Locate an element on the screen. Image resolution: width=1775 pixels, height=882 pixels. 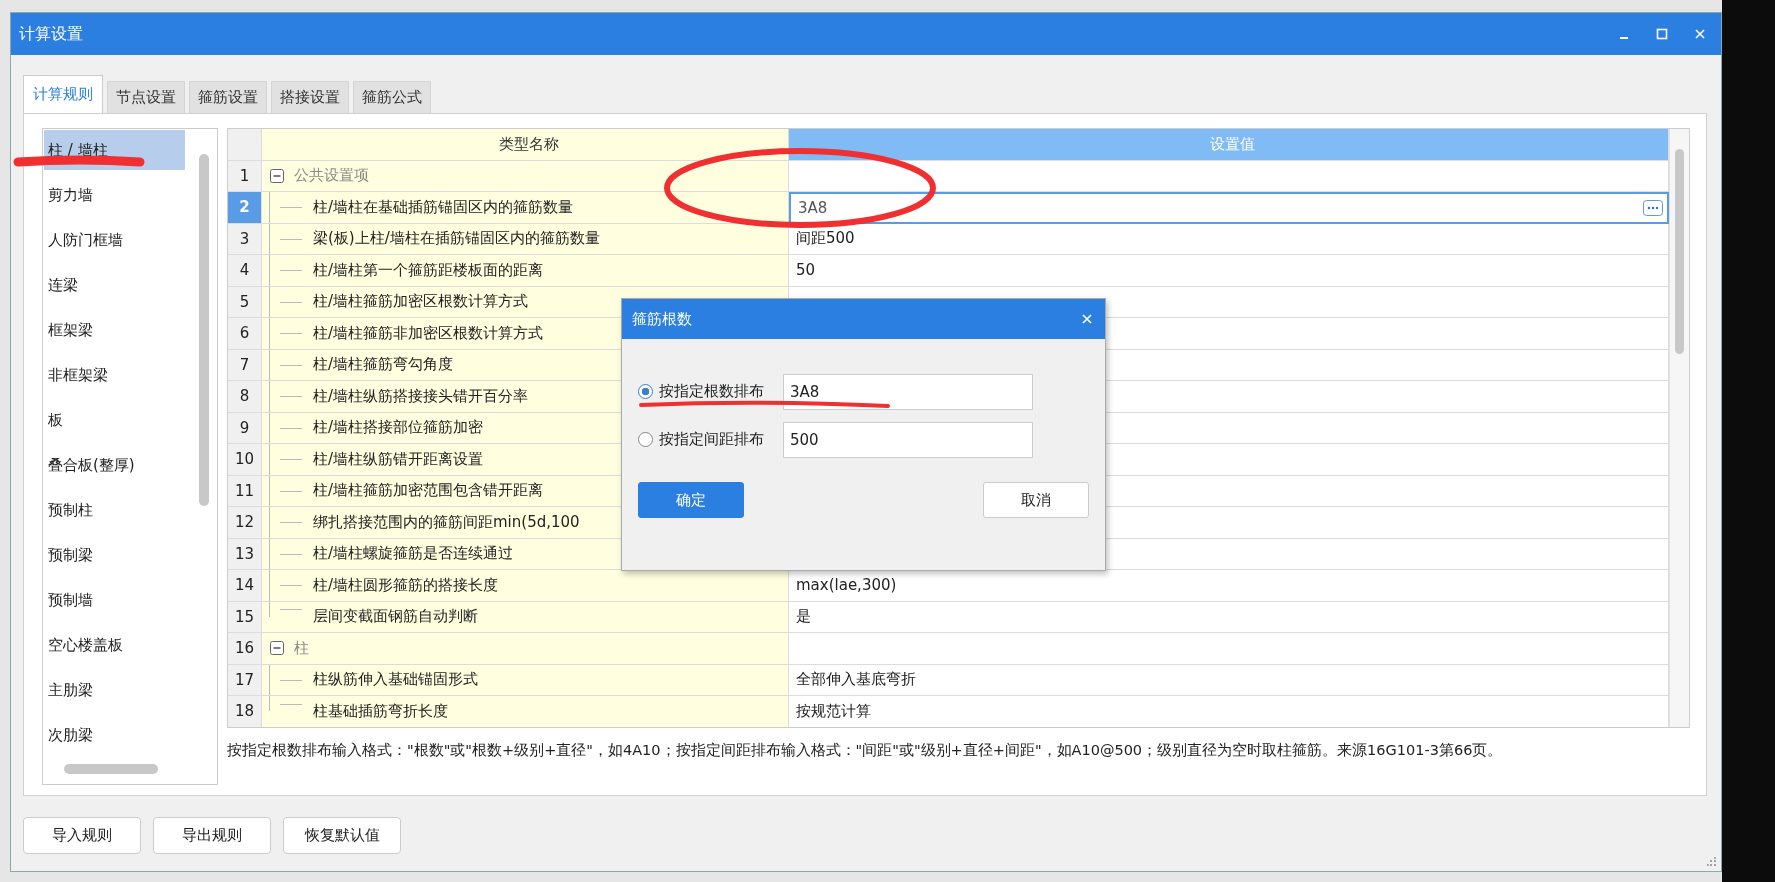
group-name: 柱 is located at coordinates (301, 648).